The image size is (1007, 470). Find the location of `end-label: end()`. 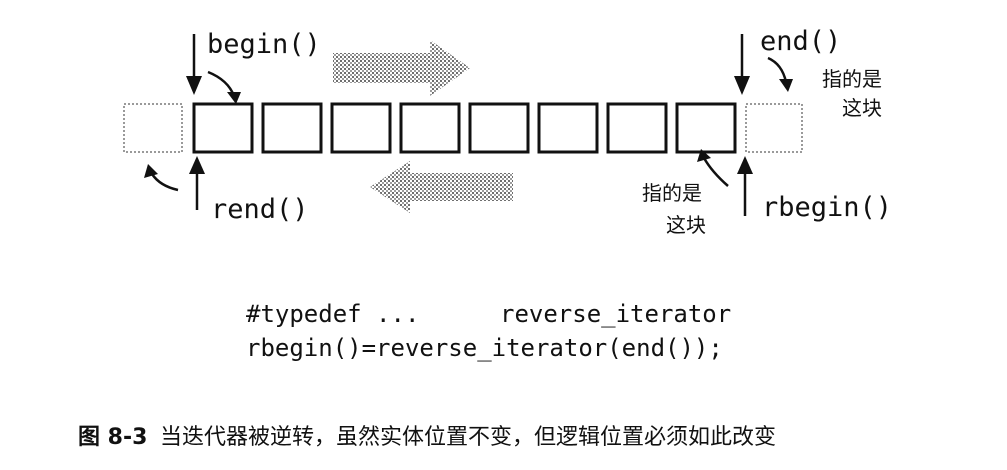

end-label: end() is located at coordinates (800, 41).